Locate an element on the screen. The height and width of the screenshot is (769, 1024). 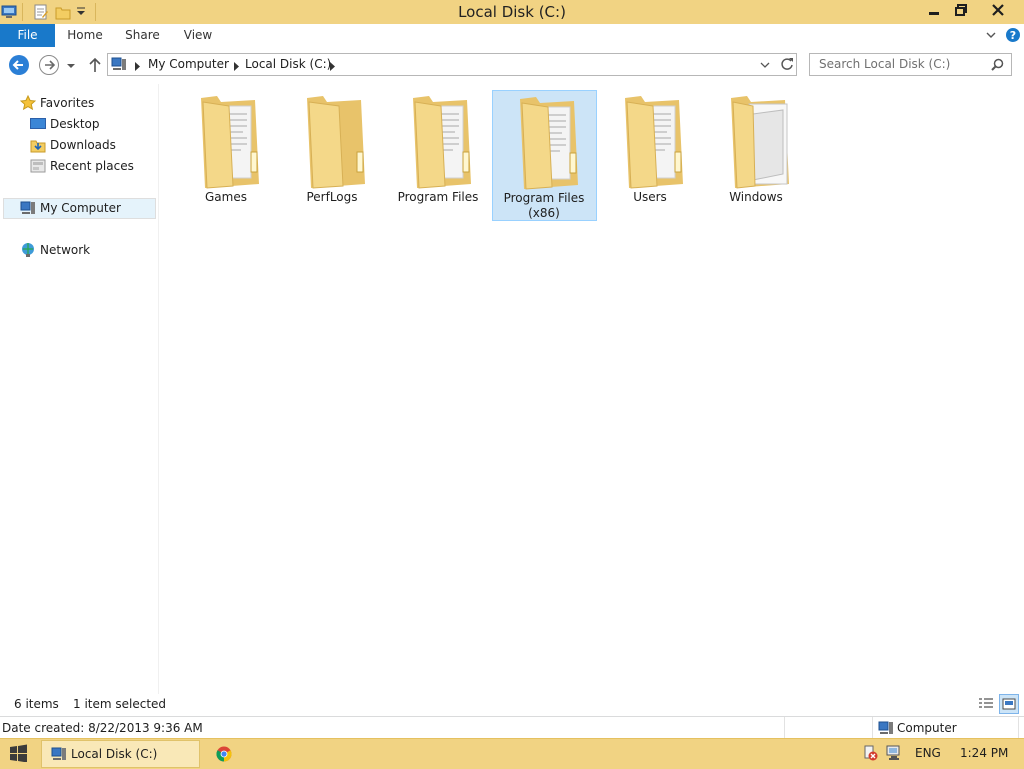
search-placeholder: Search Local Disk (C:) is located at coordinates (885, 64).